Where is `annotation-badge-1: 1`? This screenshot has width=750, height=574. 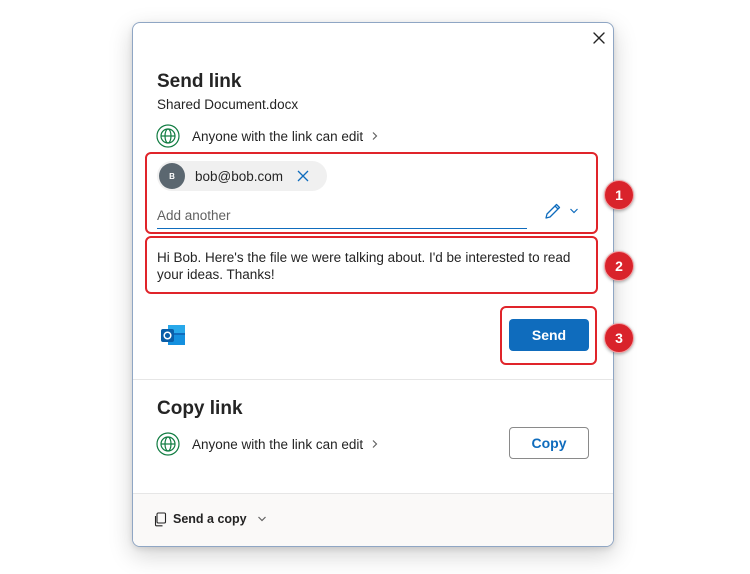
annotation-badge-1: 1 is located at coordinates (619, 195).